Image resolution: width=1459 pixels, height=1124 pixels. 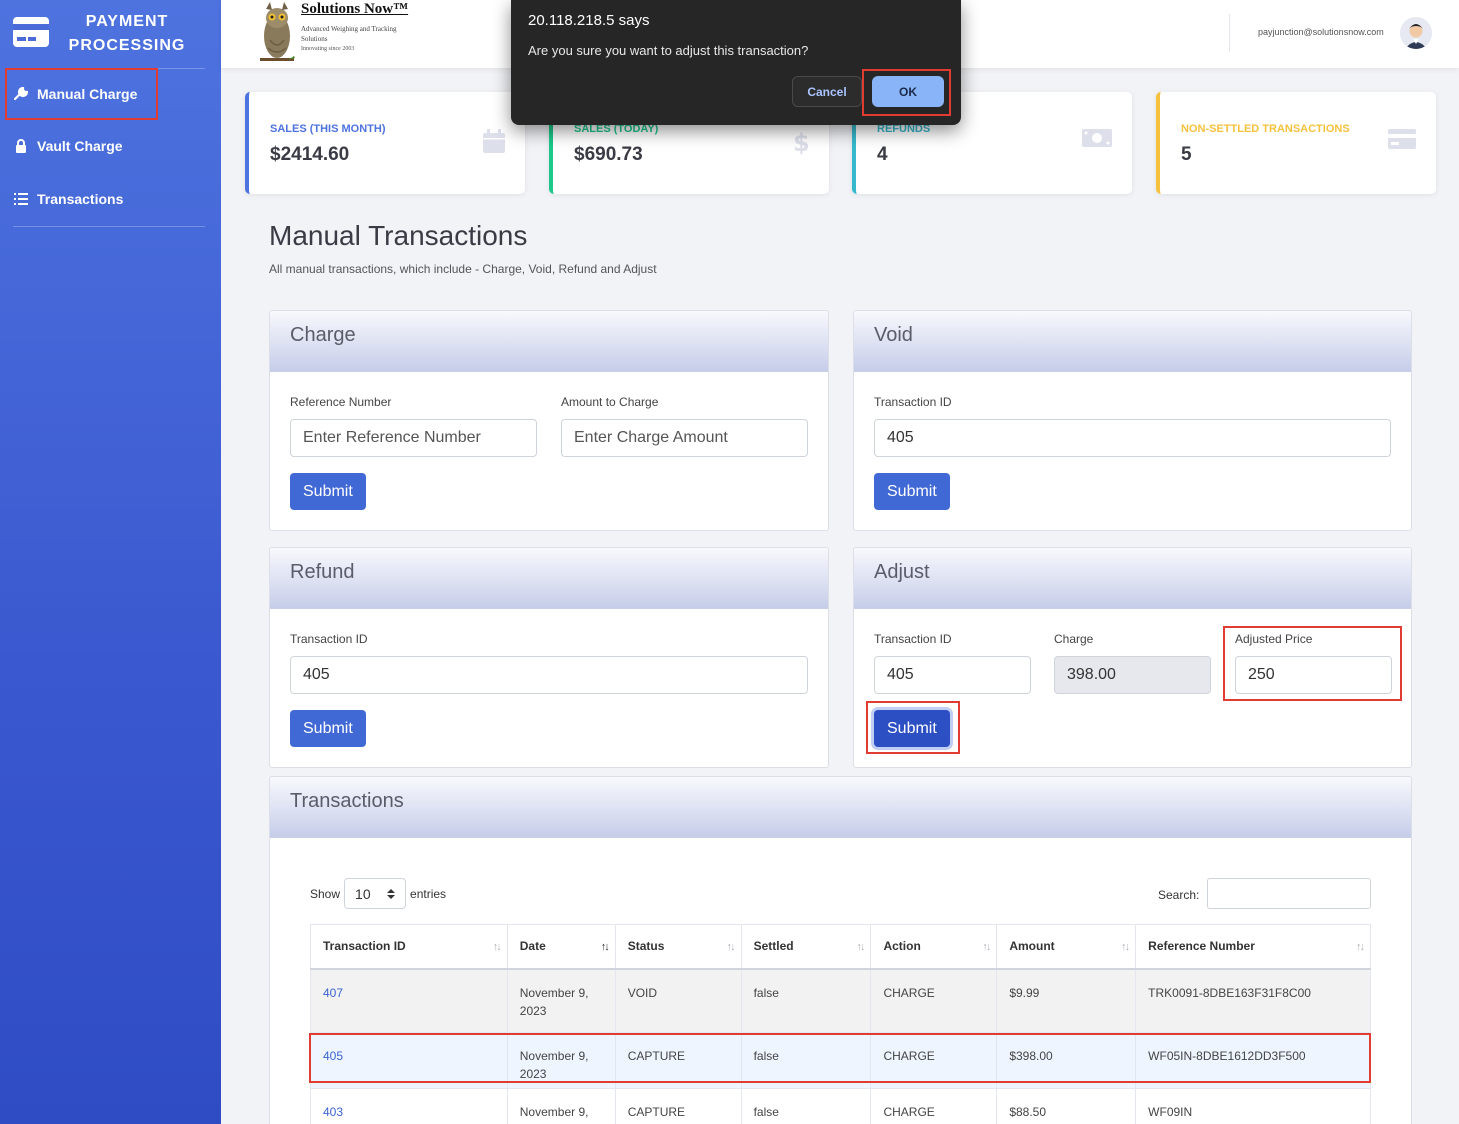 I want to click on adjust-submit-button: Submit, so click(x=912, y=728).